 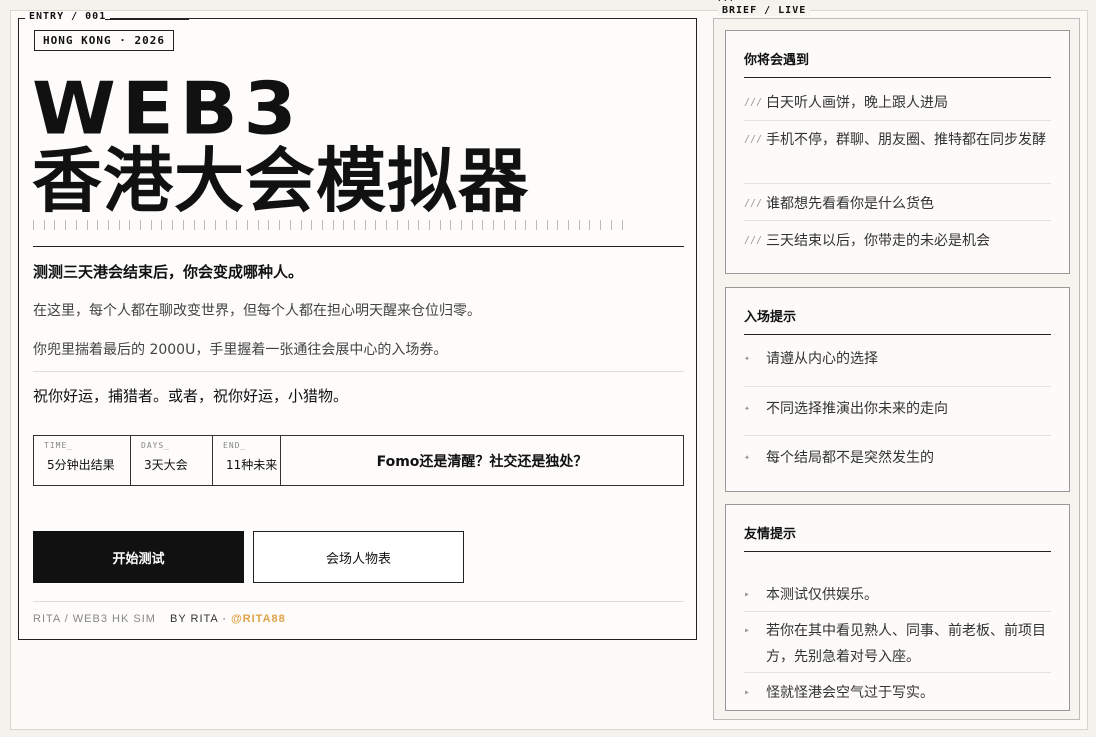 I want to click on card-title: 入场提示, so click(x=770, y=317).